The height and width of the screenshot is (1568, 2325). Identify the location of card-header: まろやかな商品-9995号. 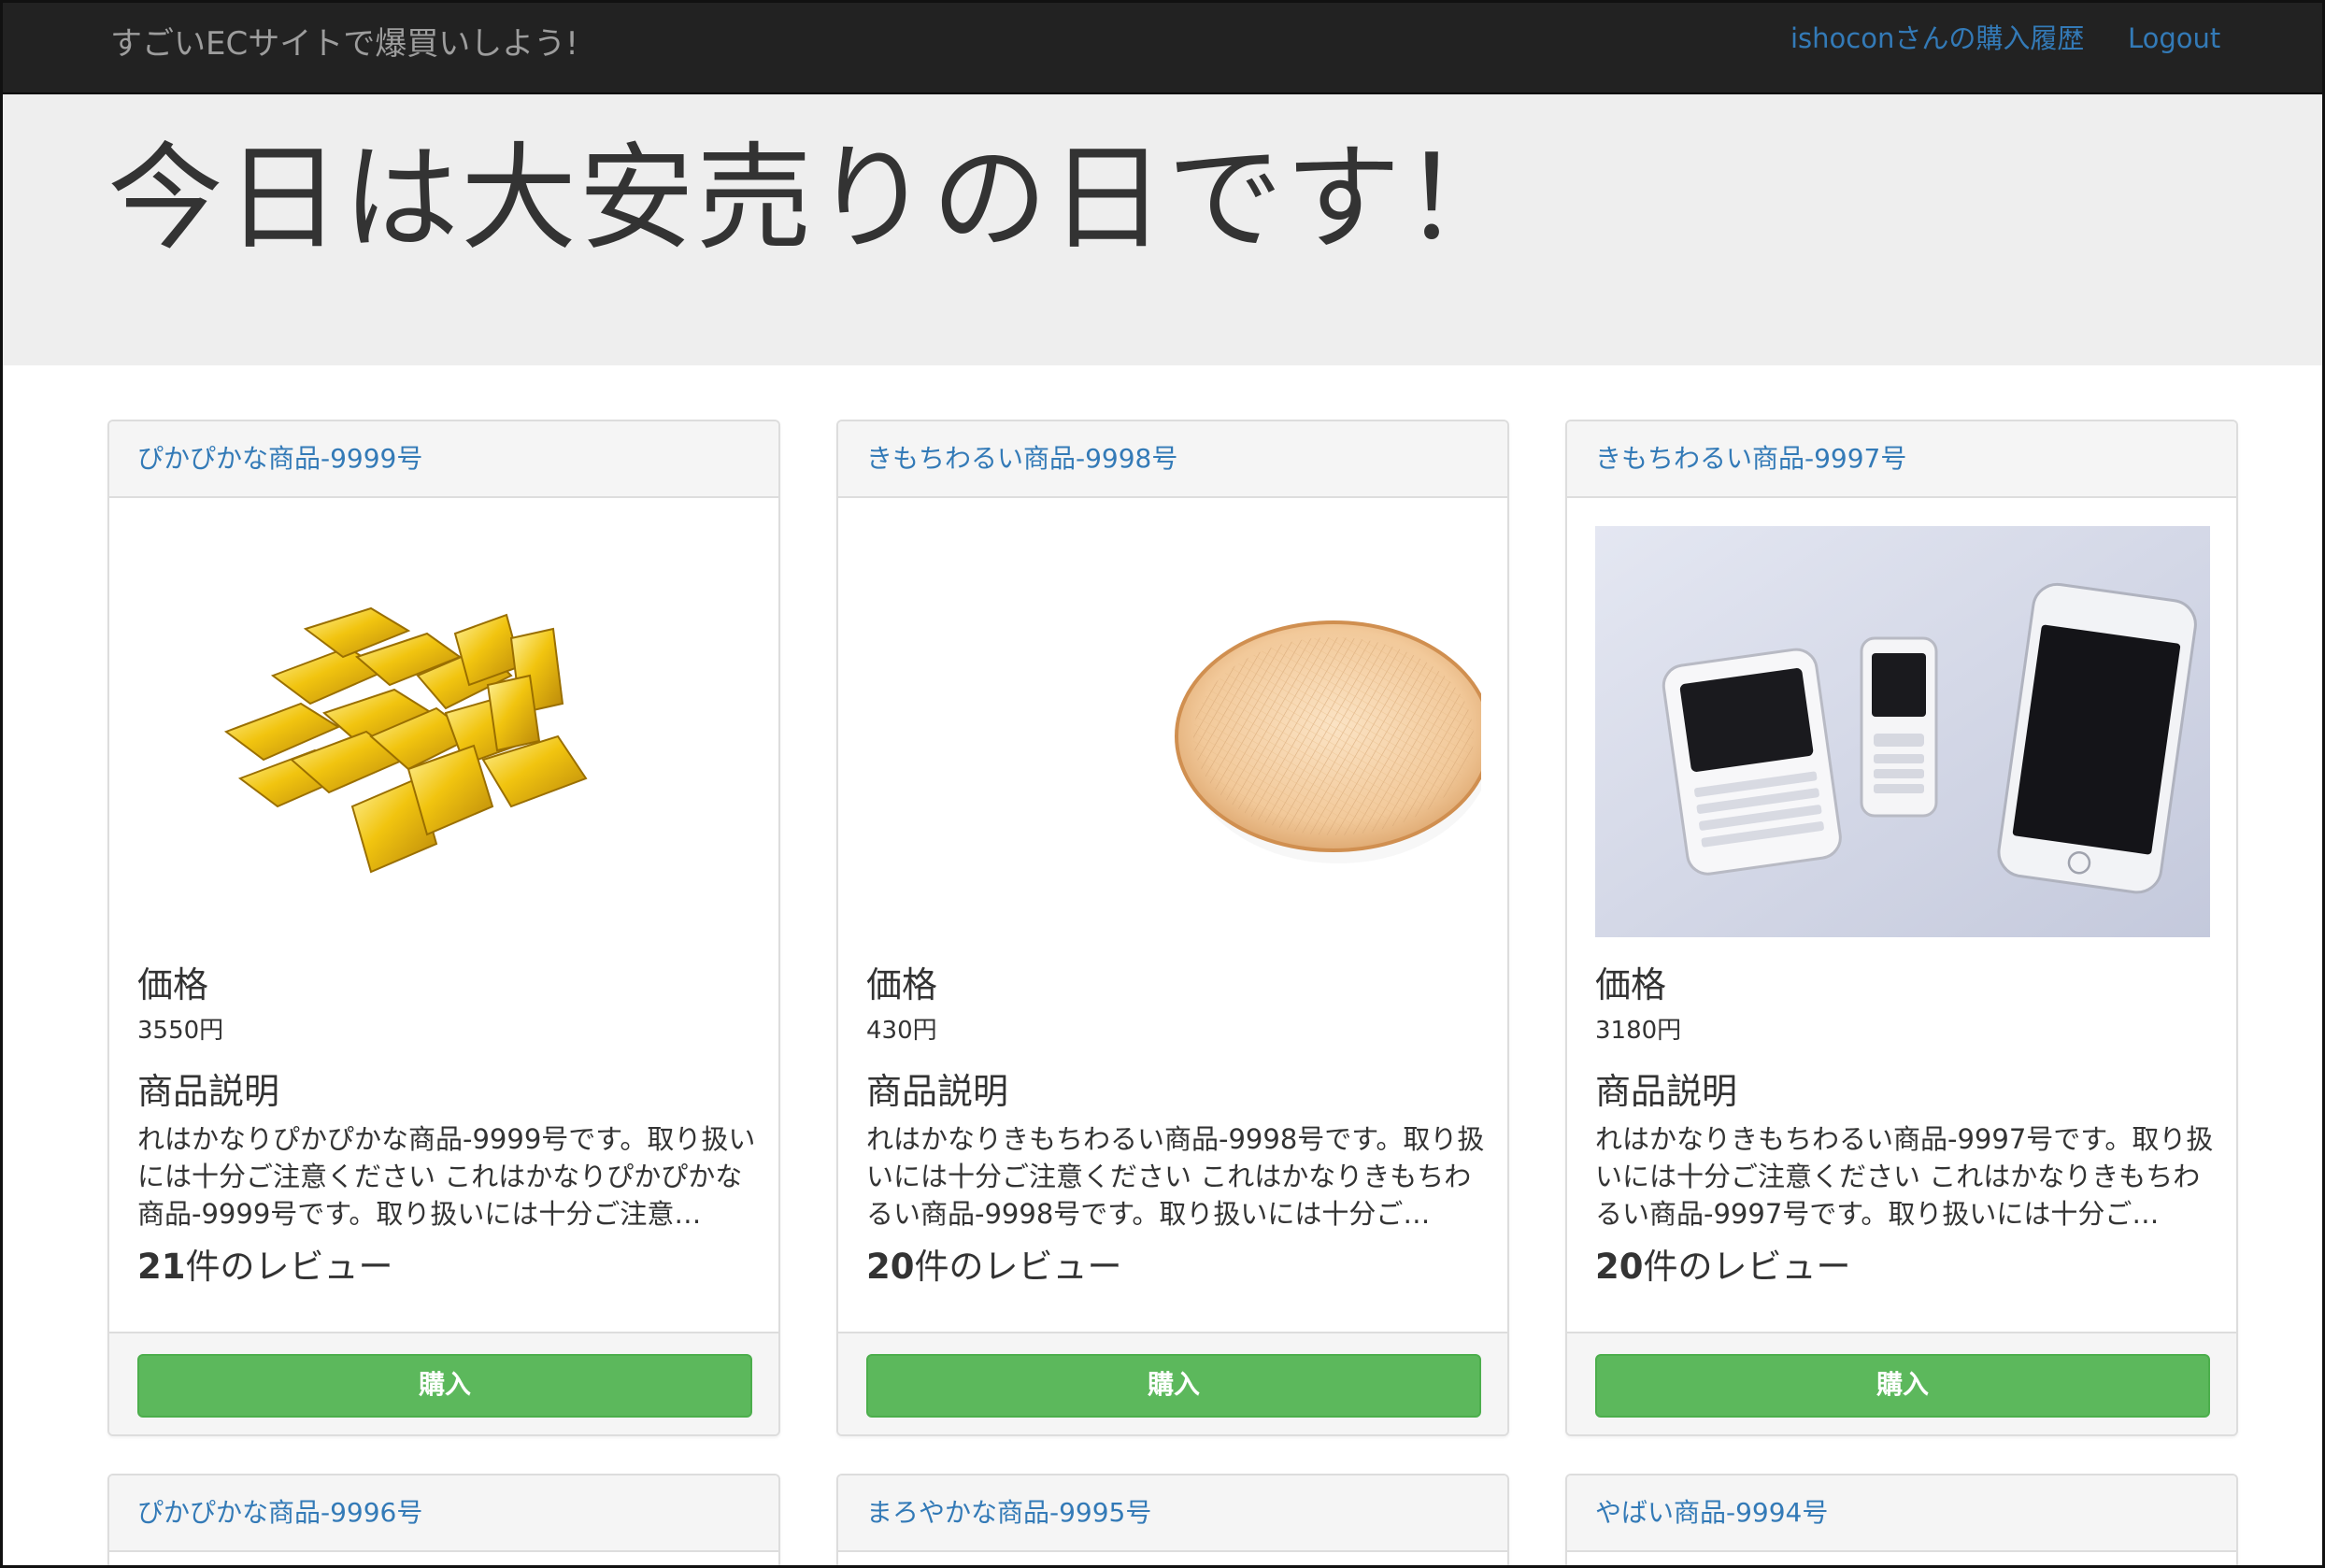
(1172, 1513).